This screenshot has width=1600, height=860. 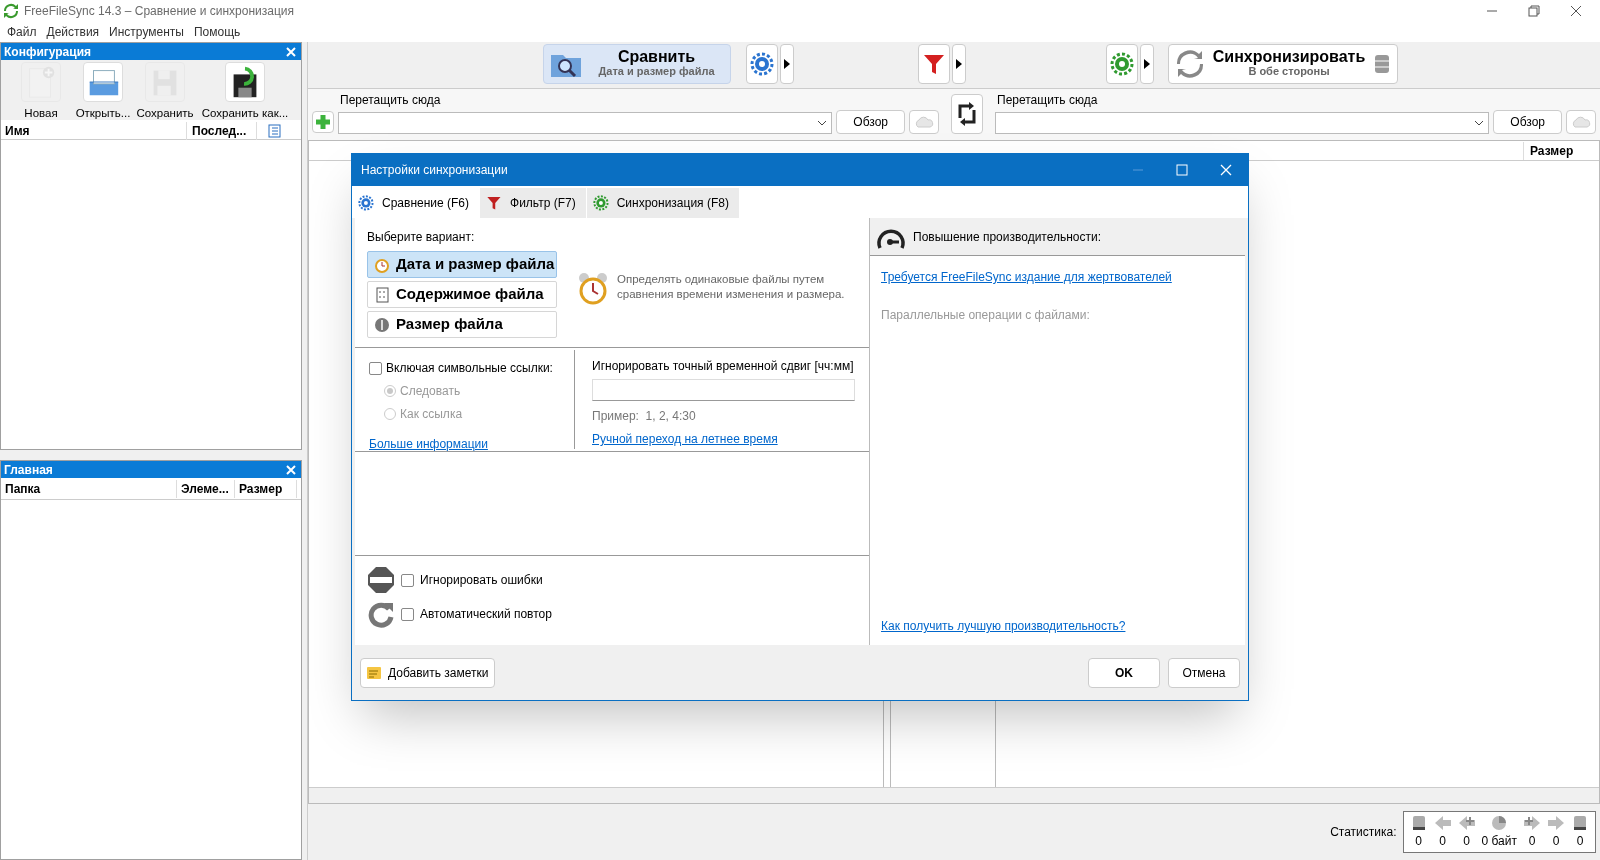 I want to click on donor-edition-link: Требуется FreeFileSync издание для жертвователей, so click(x=1026, y=277).